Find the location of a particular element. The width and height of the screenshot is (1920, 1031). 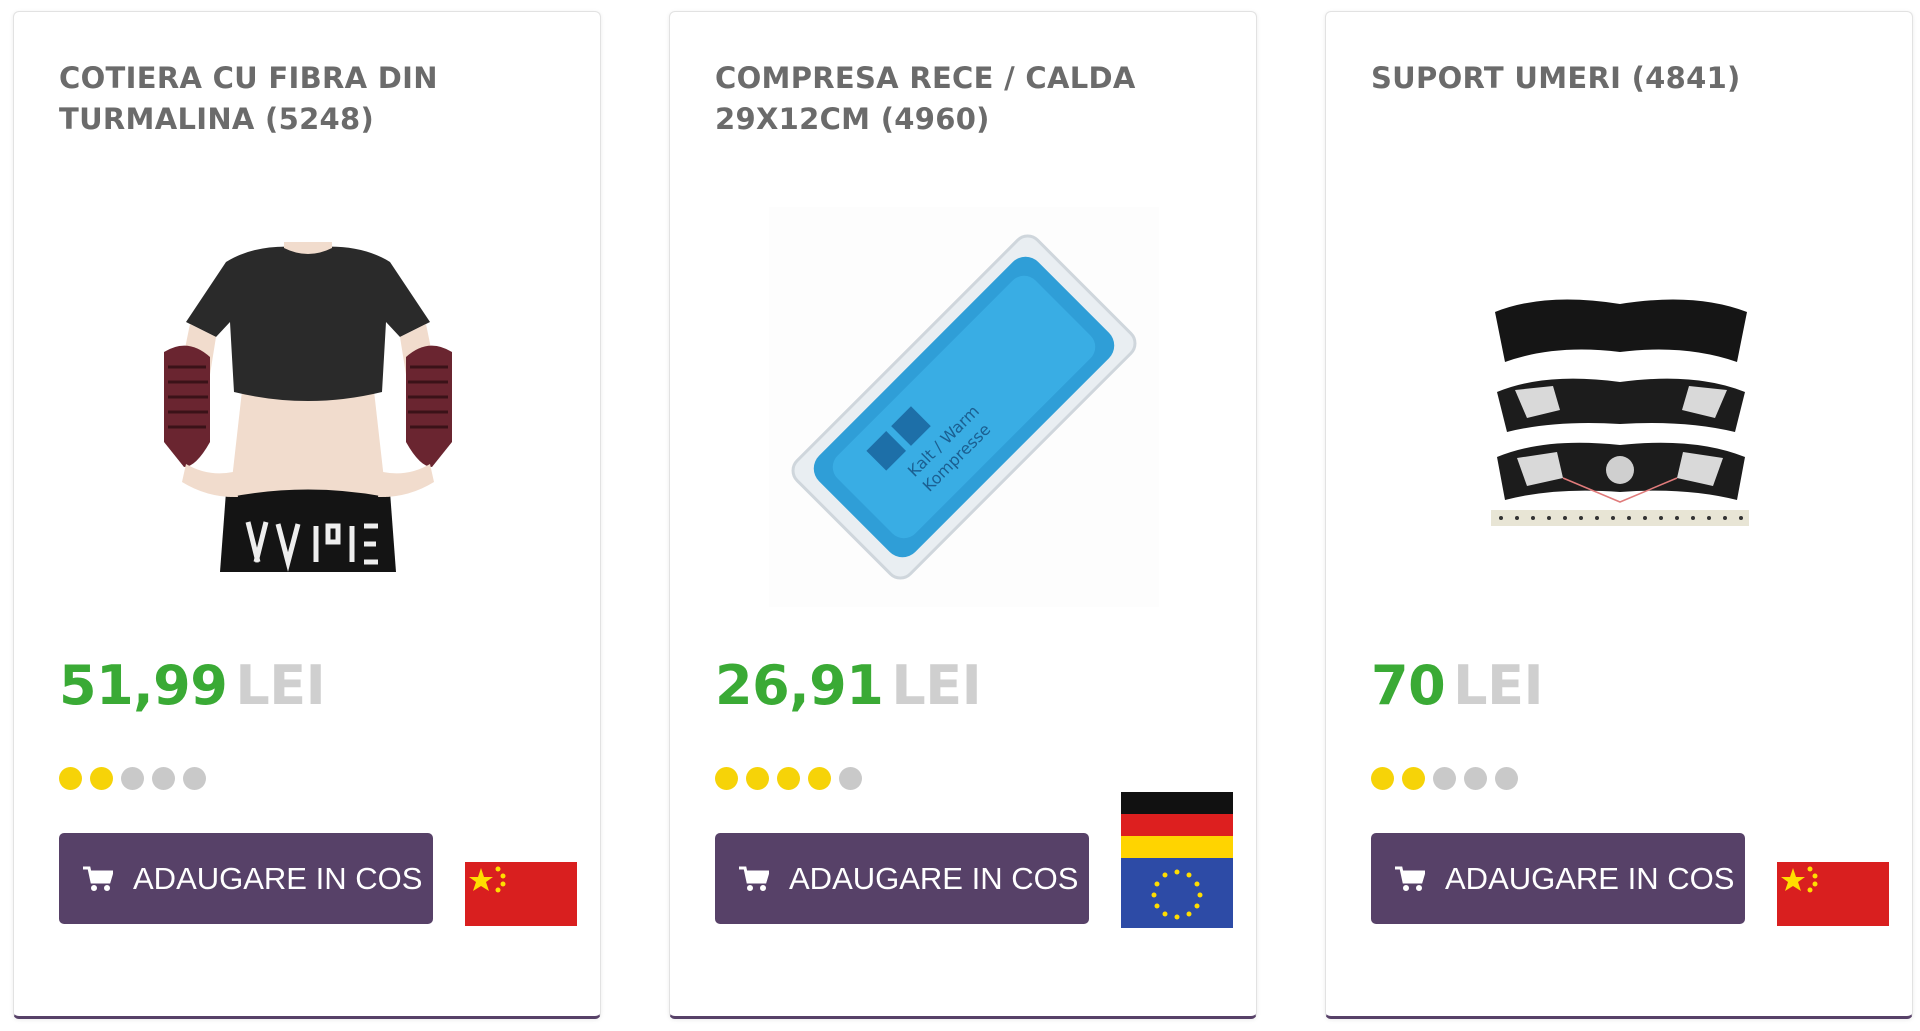

product-price: 26,91 LEI is located at coordinates (848, 685).